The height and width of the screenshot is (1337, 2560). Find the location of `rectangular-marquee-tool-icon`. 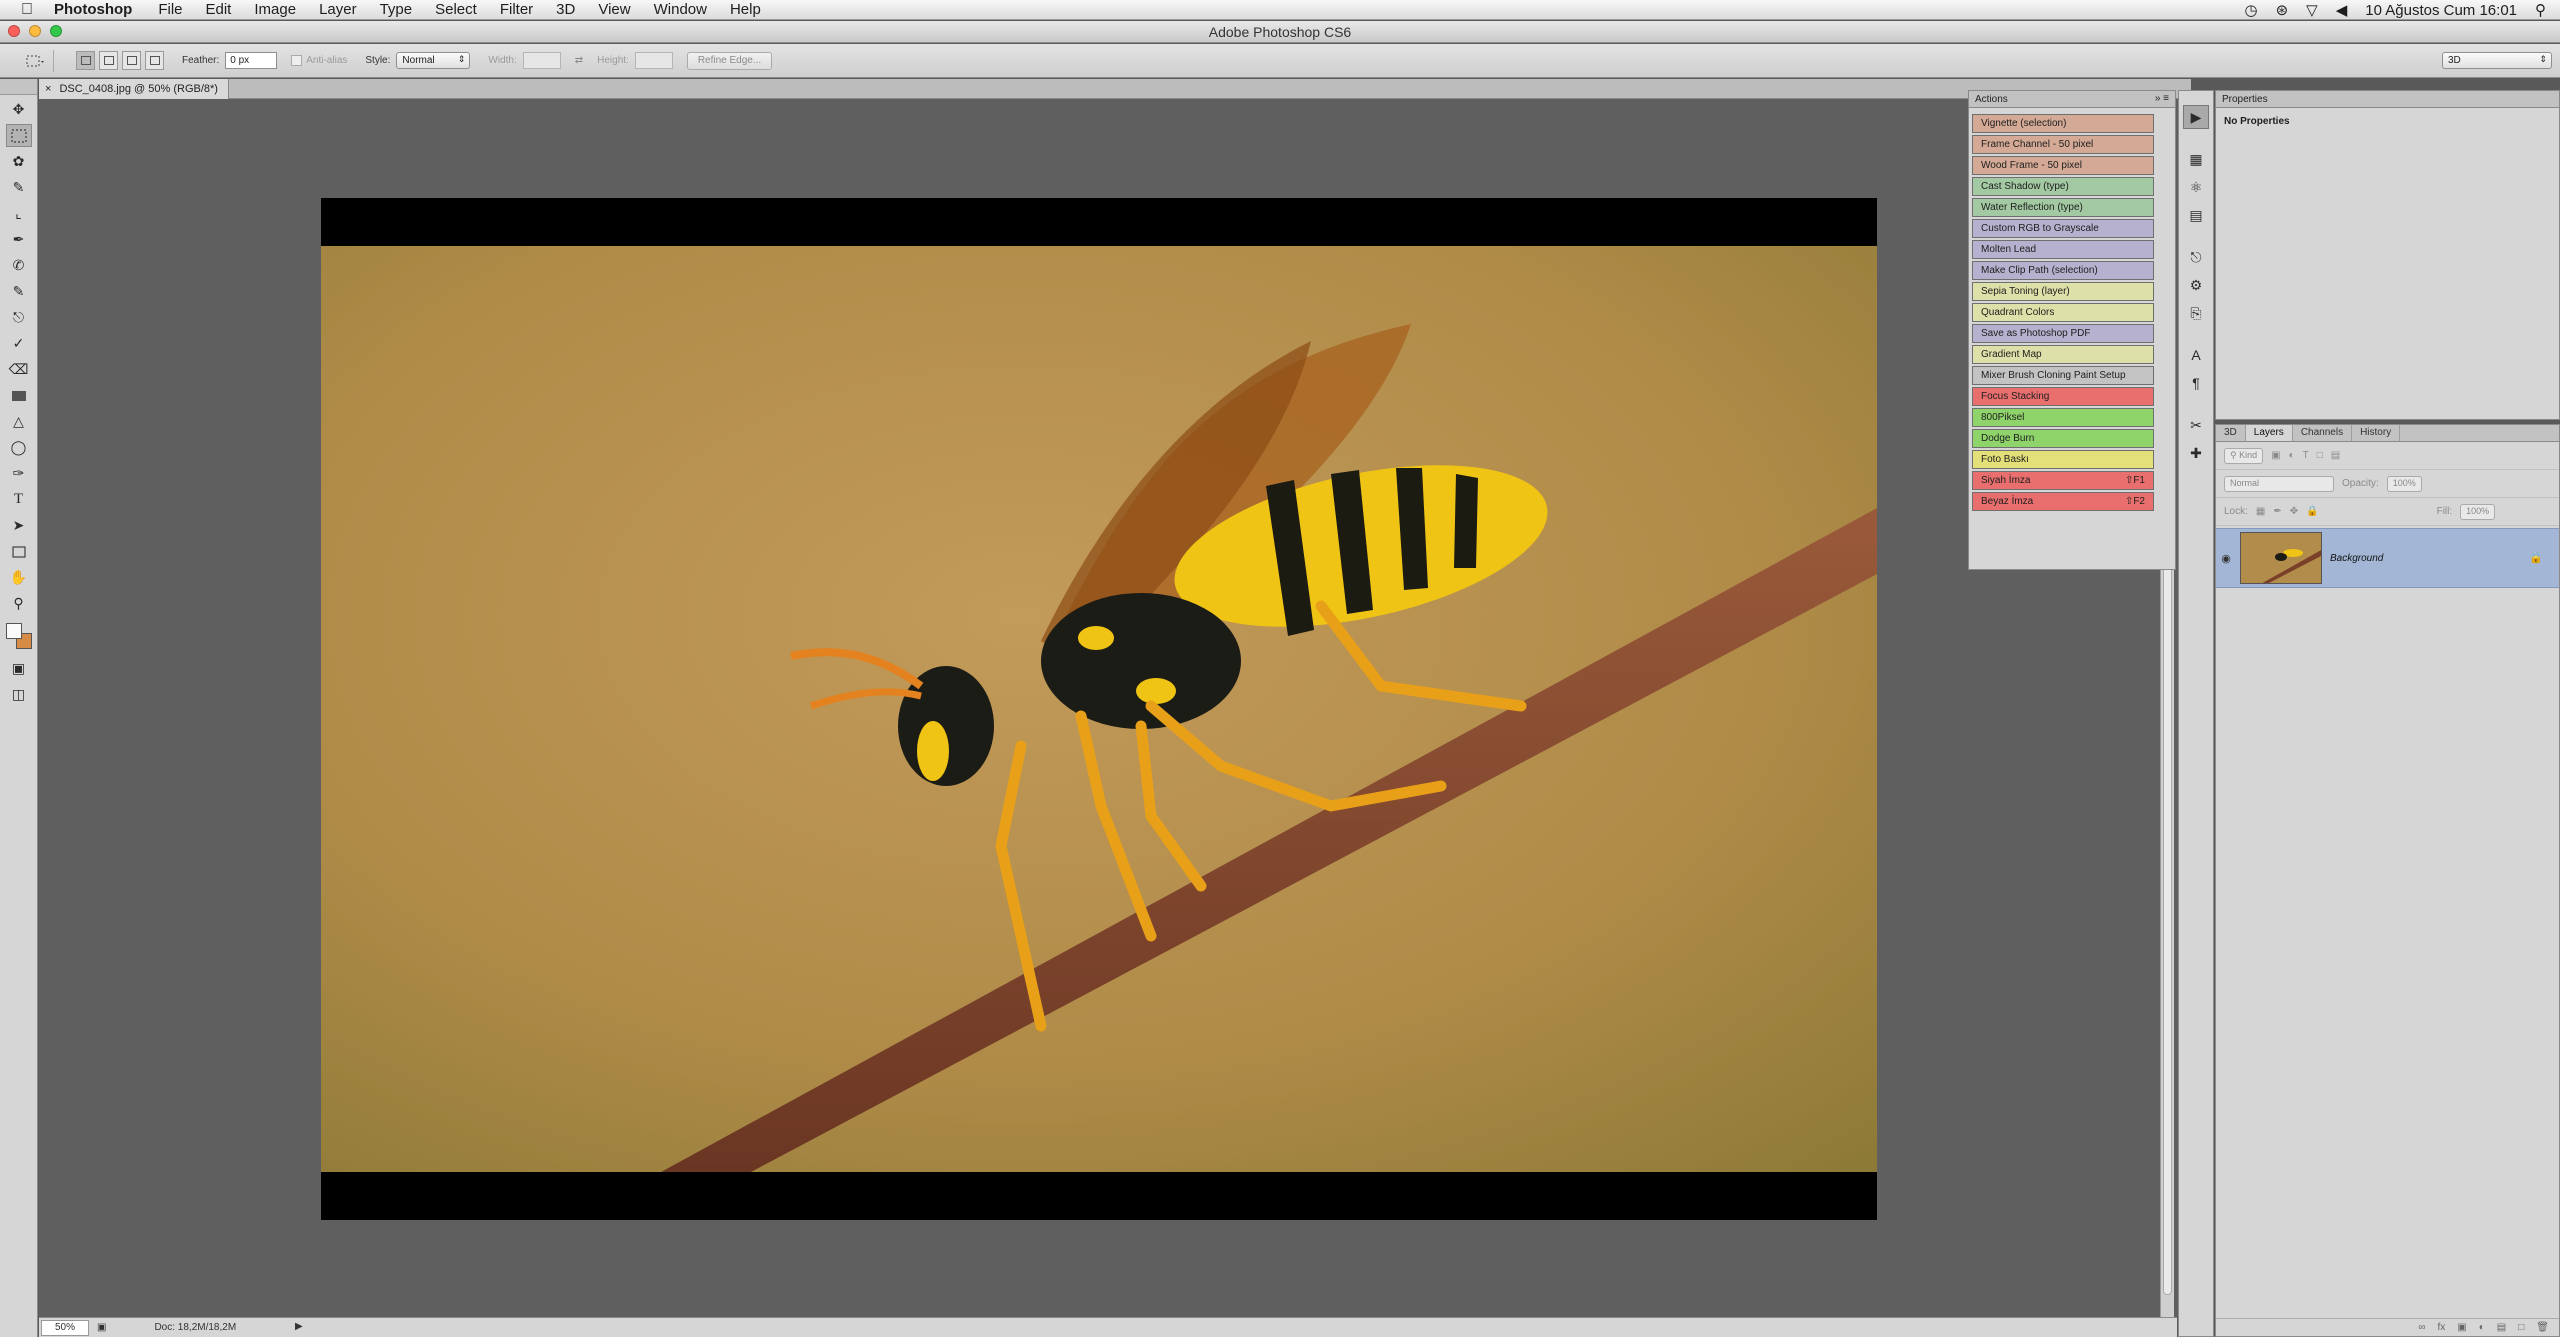

rectangular-marquee-tool-icon is located at coordinates (18, 135).